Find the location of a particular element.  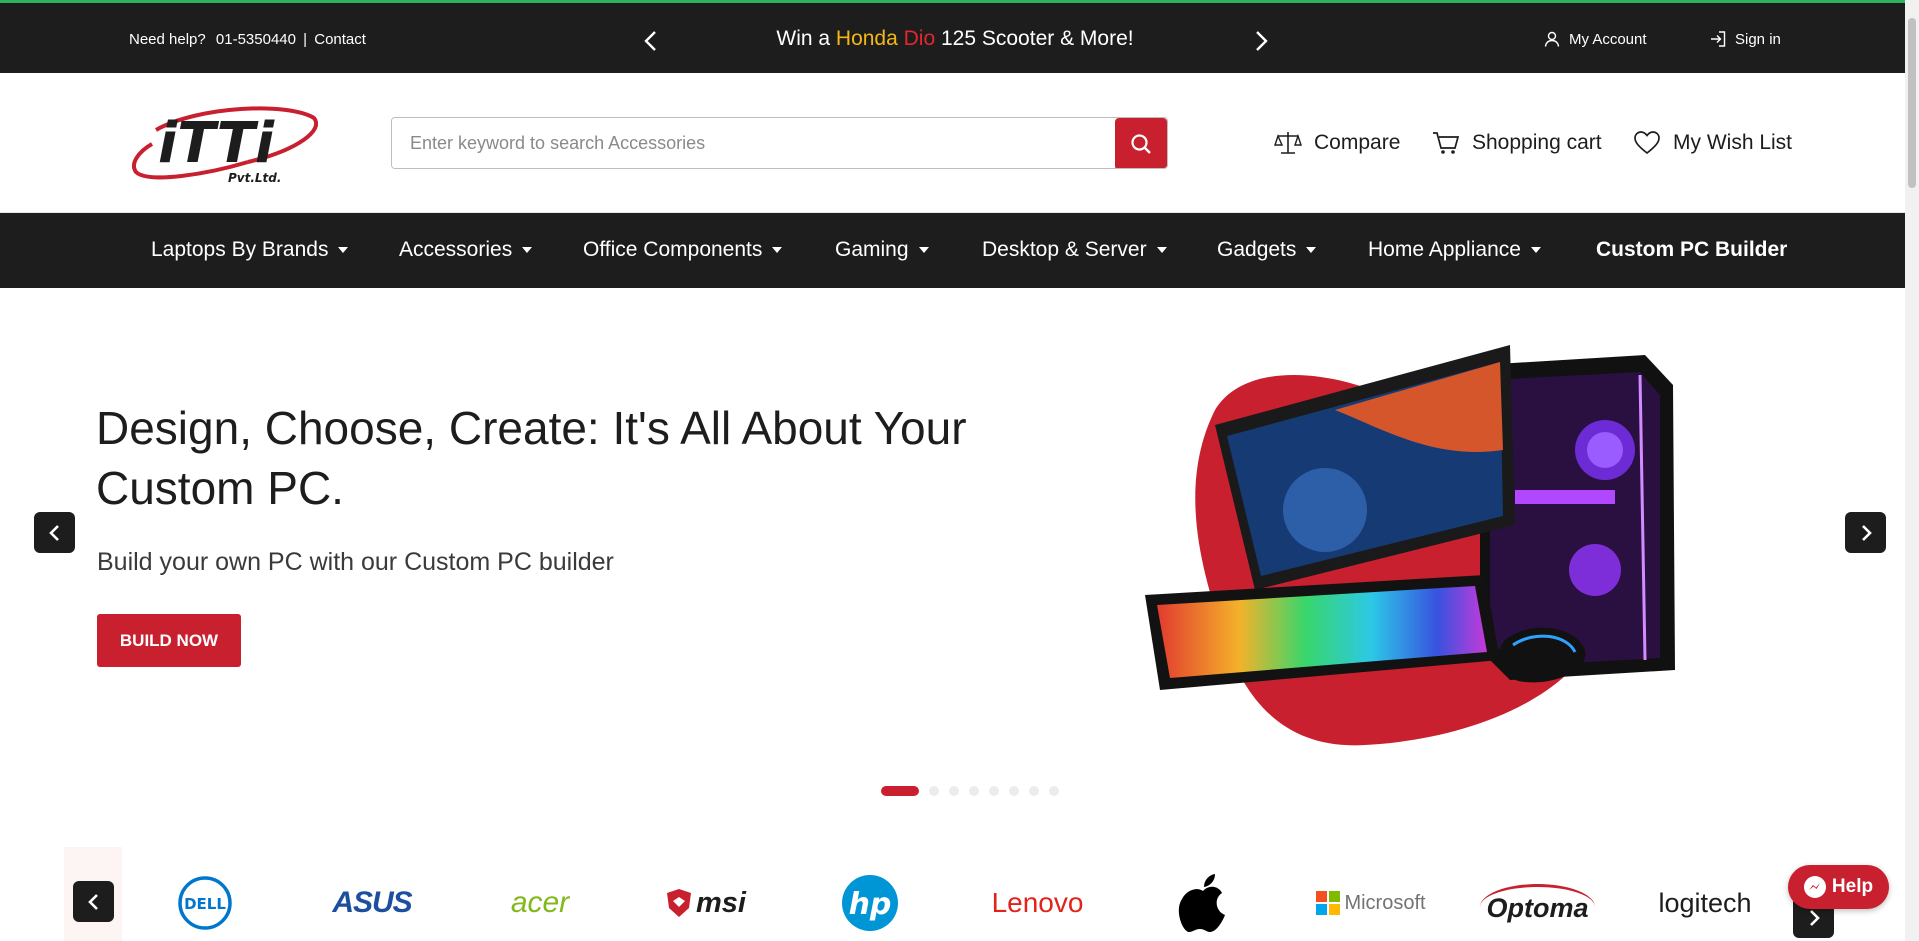

brand-prev-button is located at coordinates (93, 901).